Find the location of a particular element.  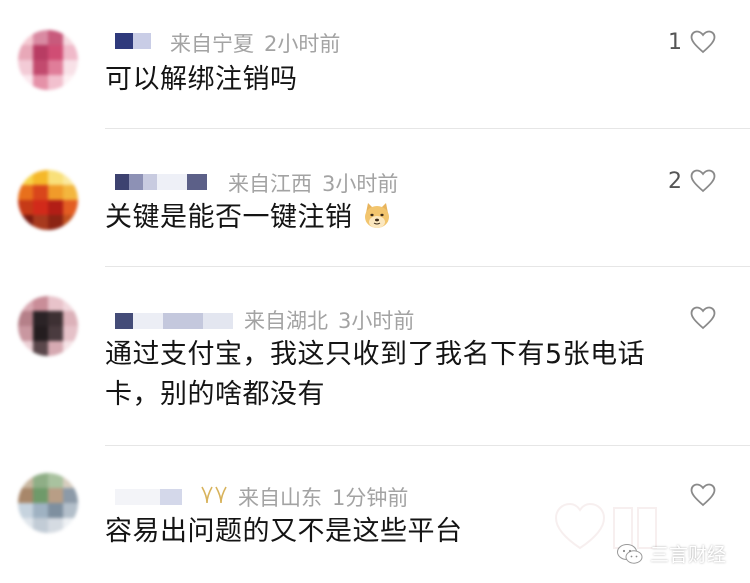

like-button: 2 is located at coordinates (692, 181).